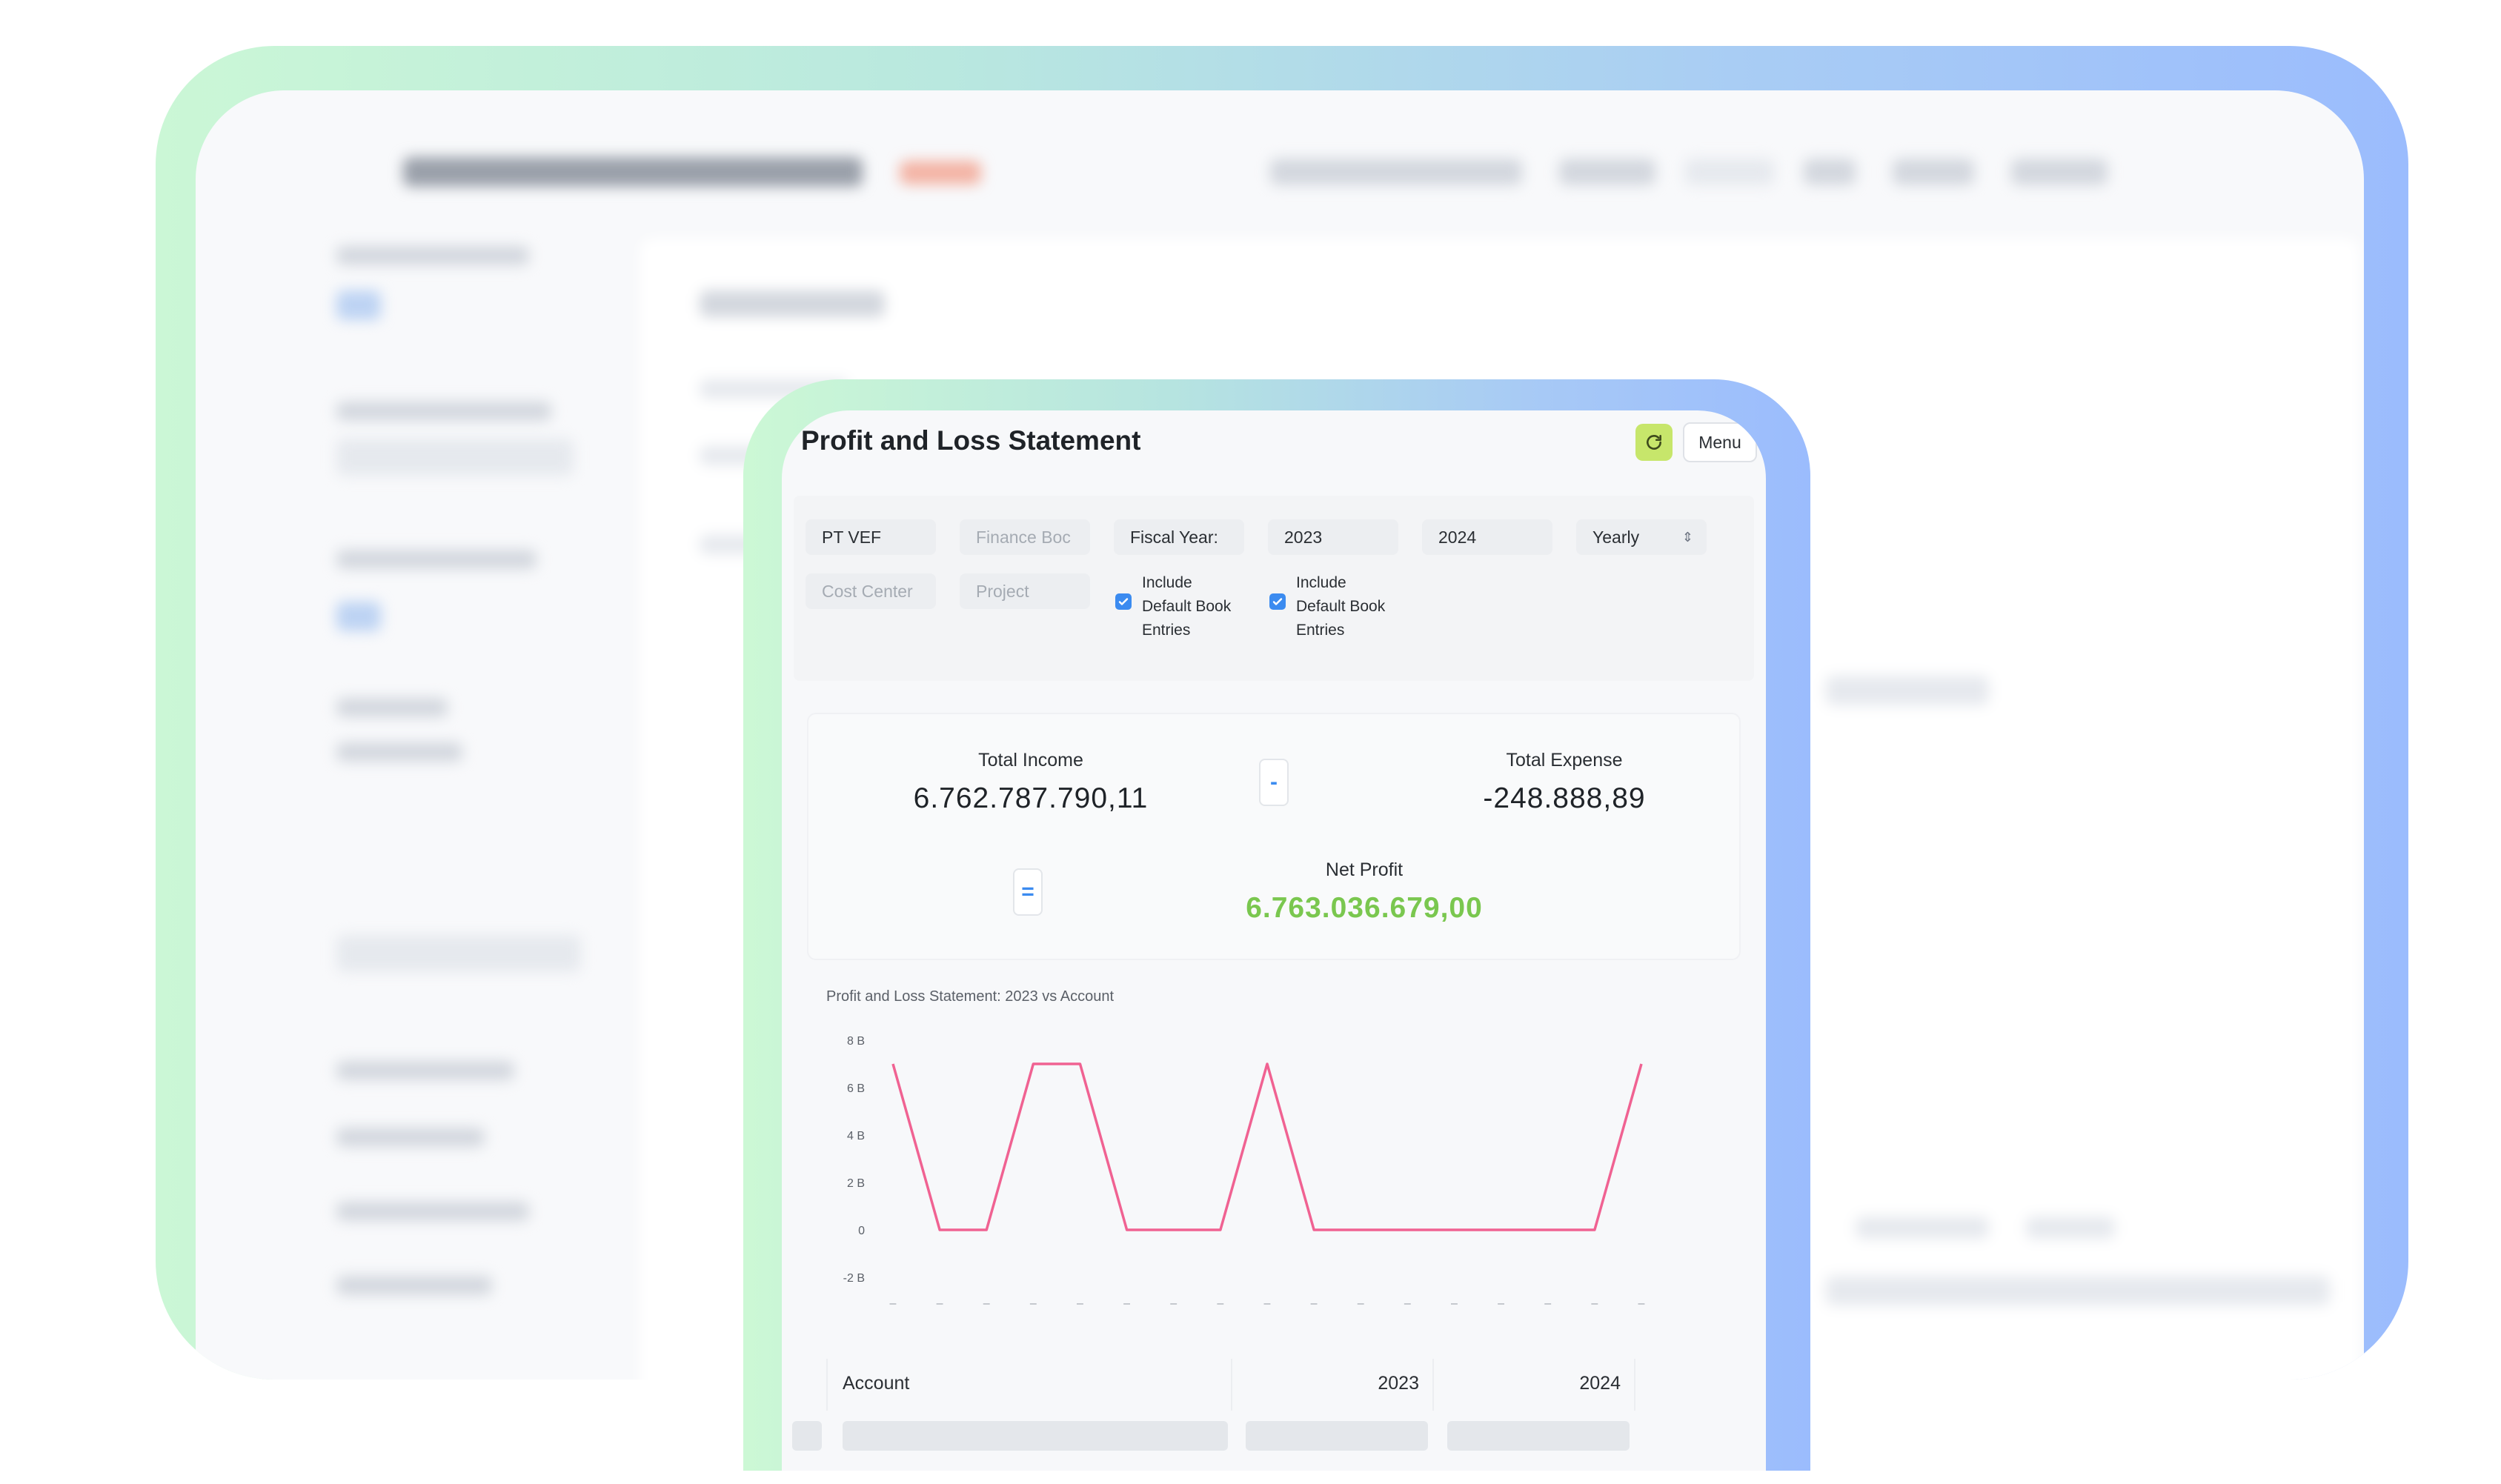 This screenshot has width=2501, height=1484. I want to click on bg-search, so click(1396, 172).